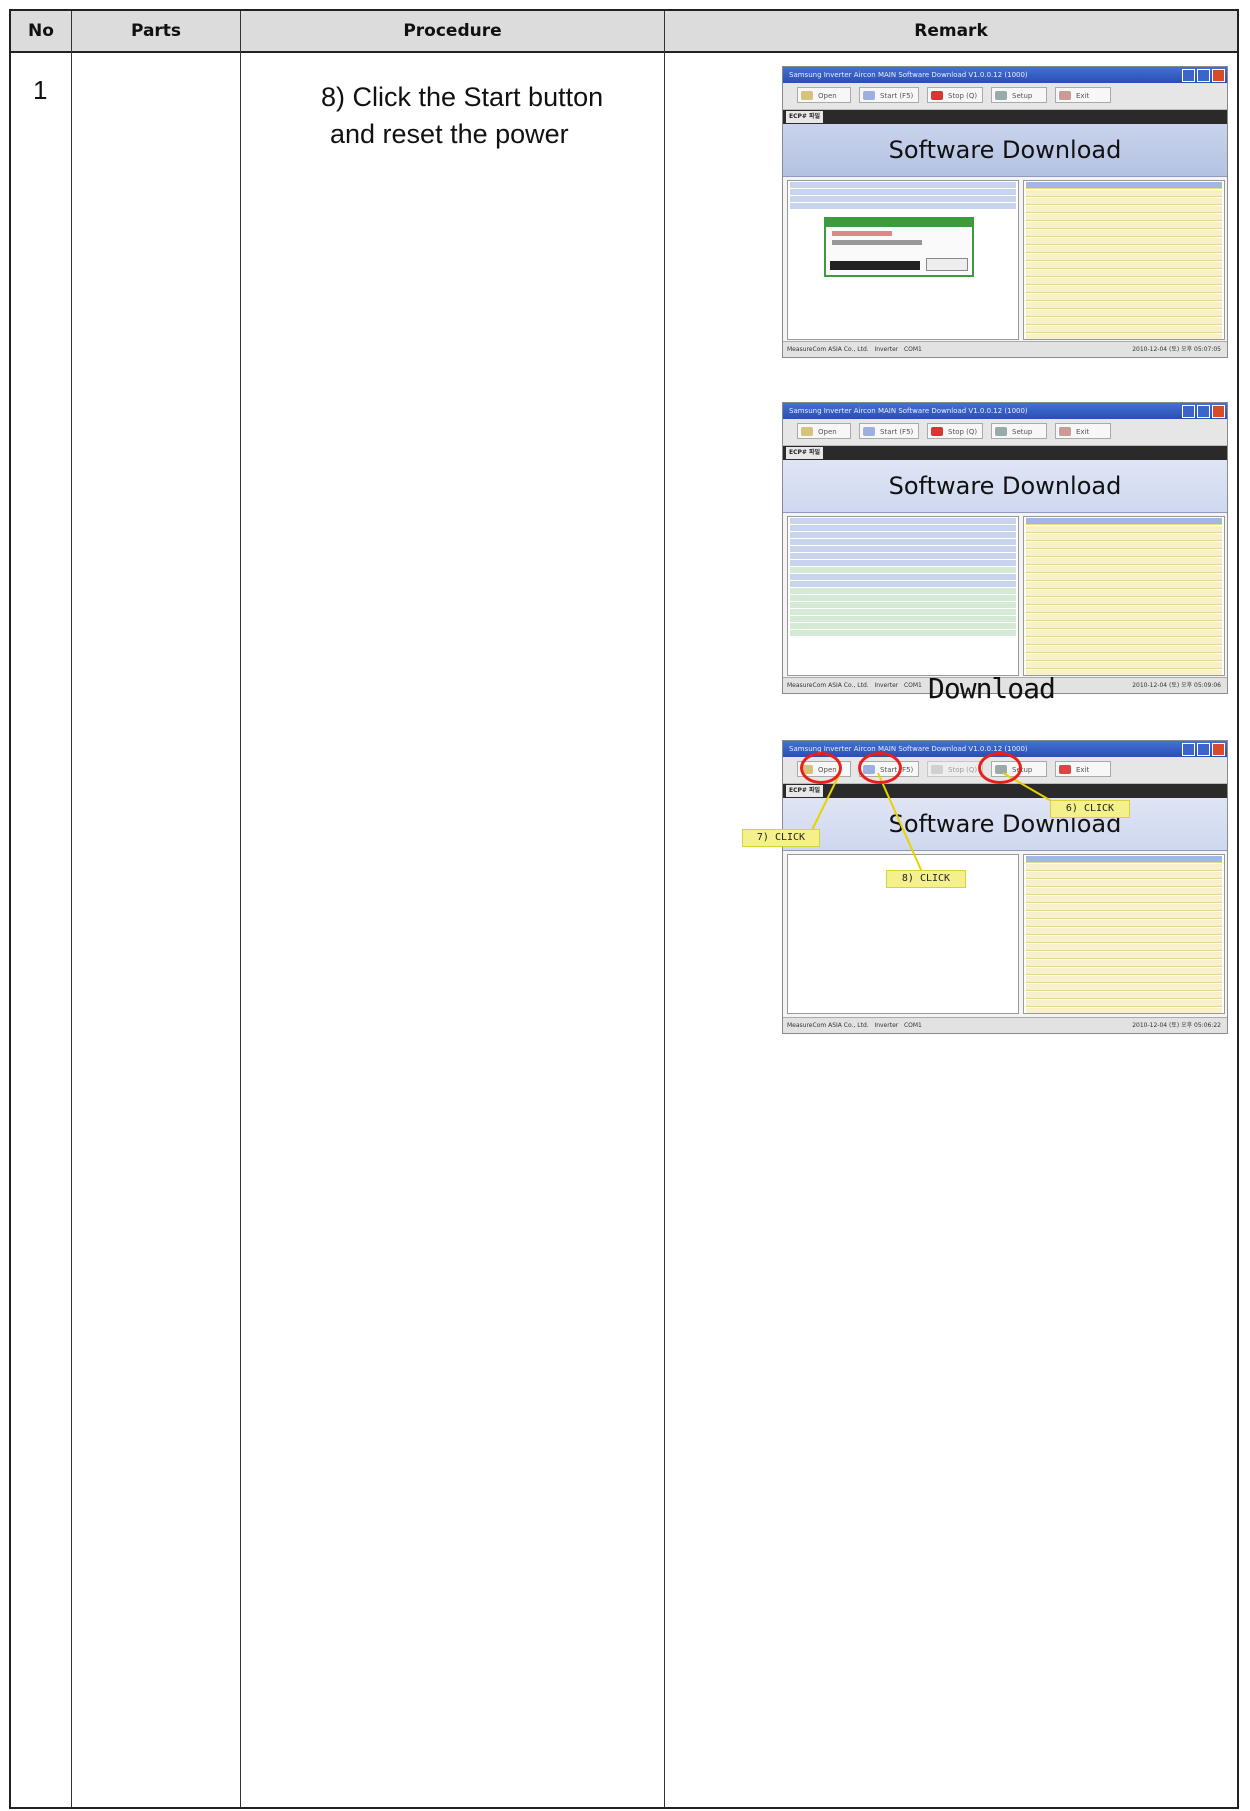 The width and height of the screenshot is (1250, 1811). Describe the element at coordinates (821, 768) in the screenshot. I see `open-highlight-ring` at that location.